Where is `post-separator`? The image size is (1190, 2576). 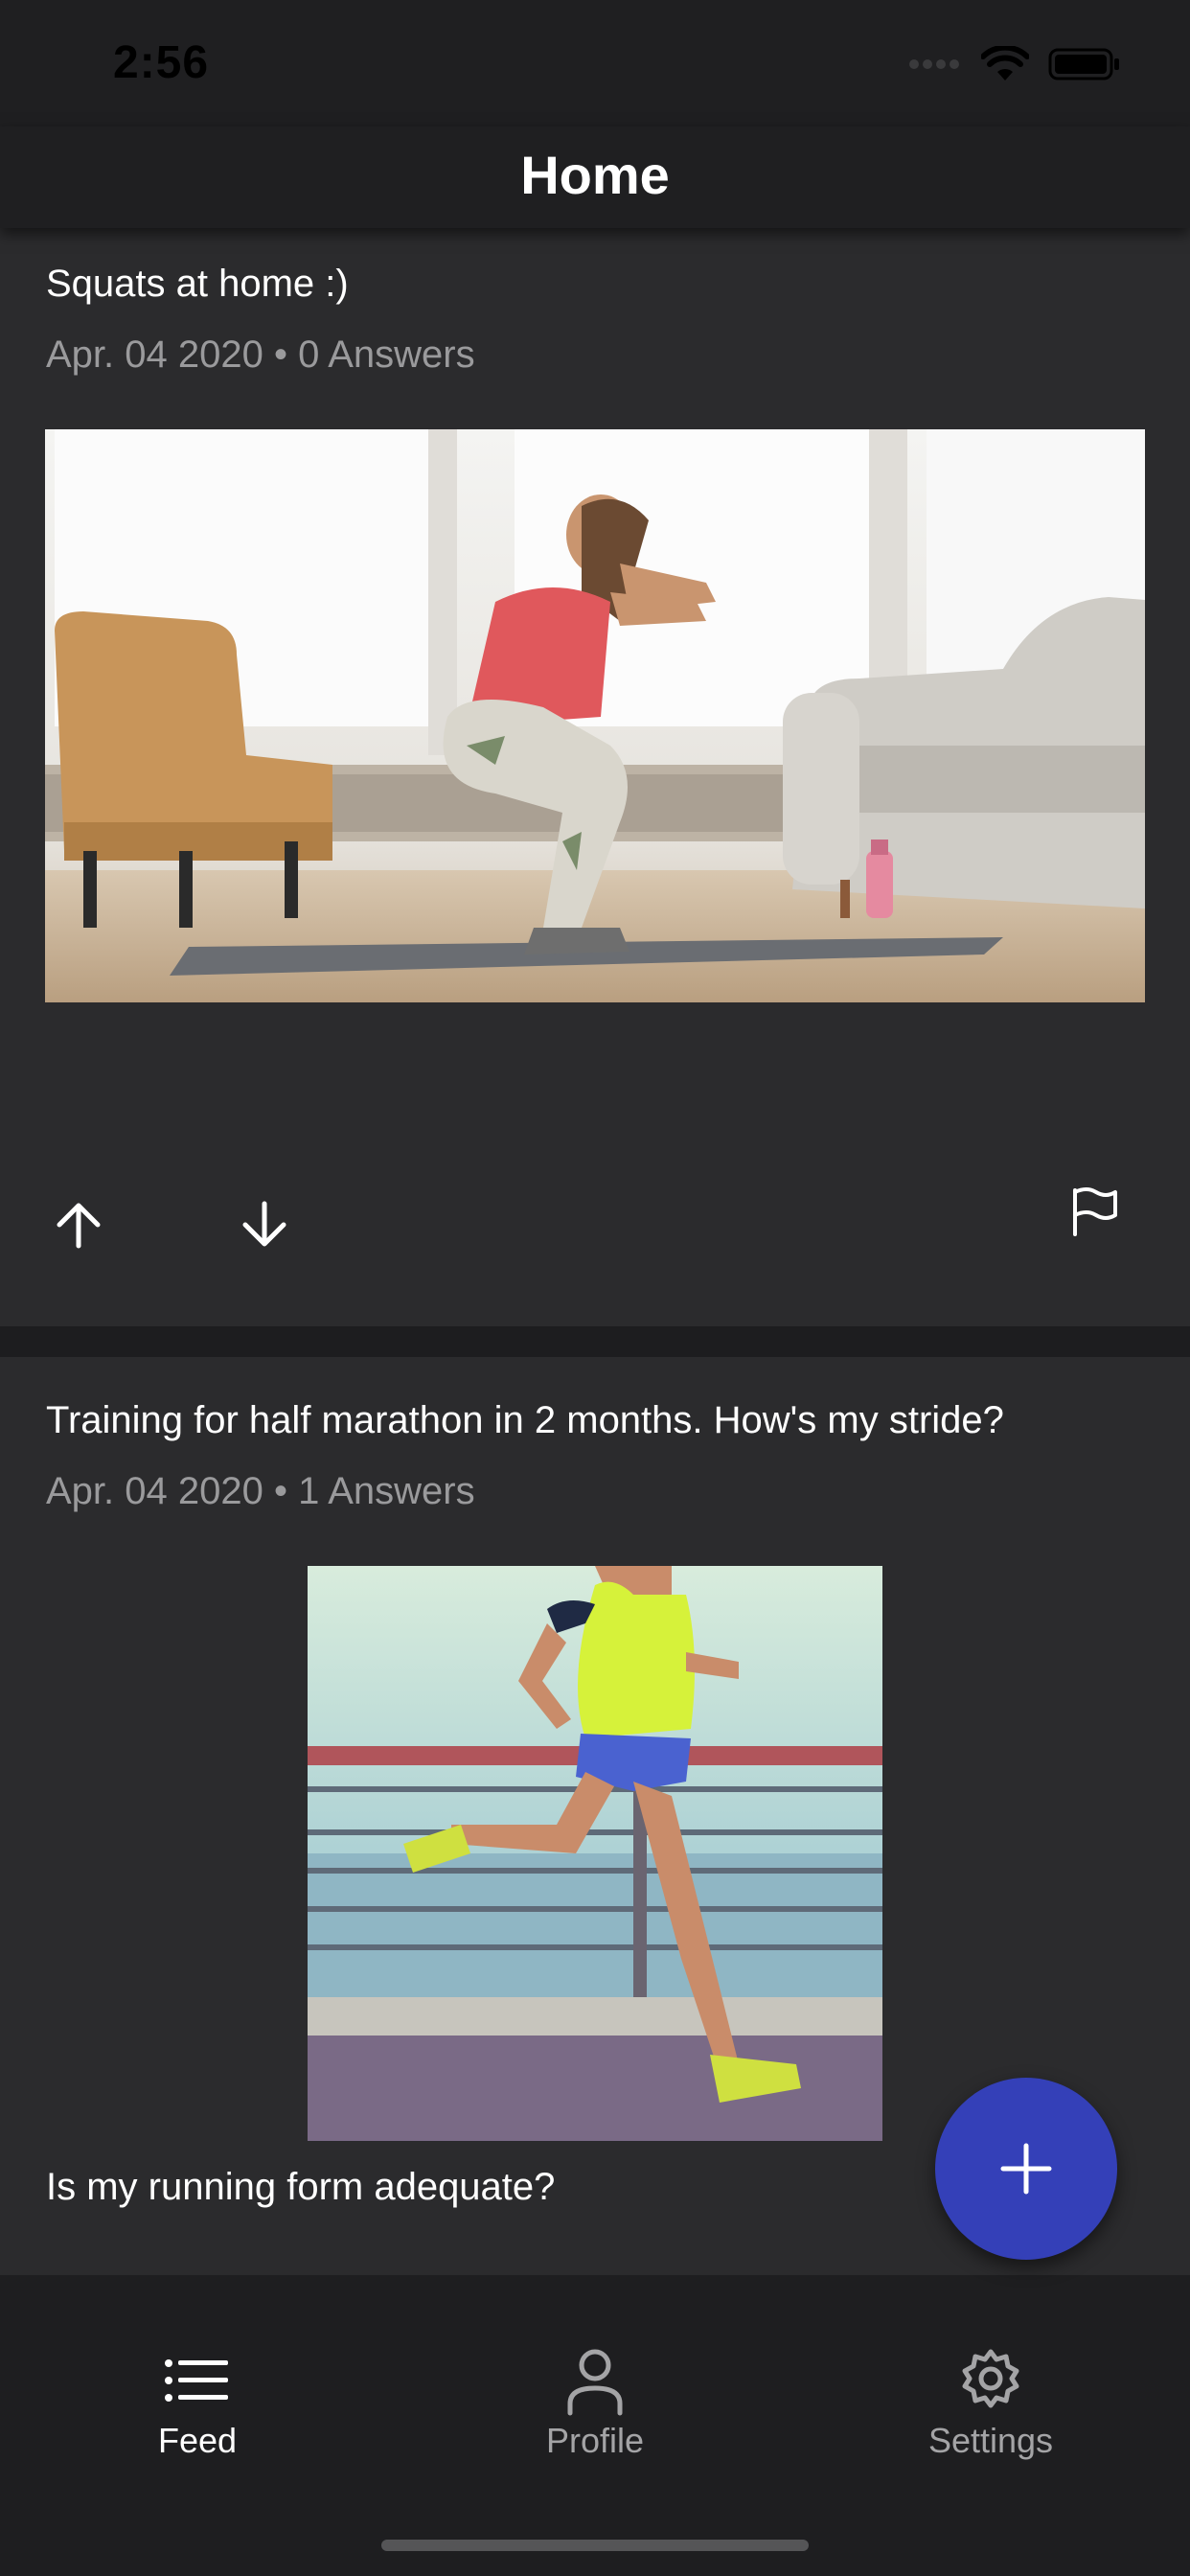 post-separator is located at coordinates (595, 1341).